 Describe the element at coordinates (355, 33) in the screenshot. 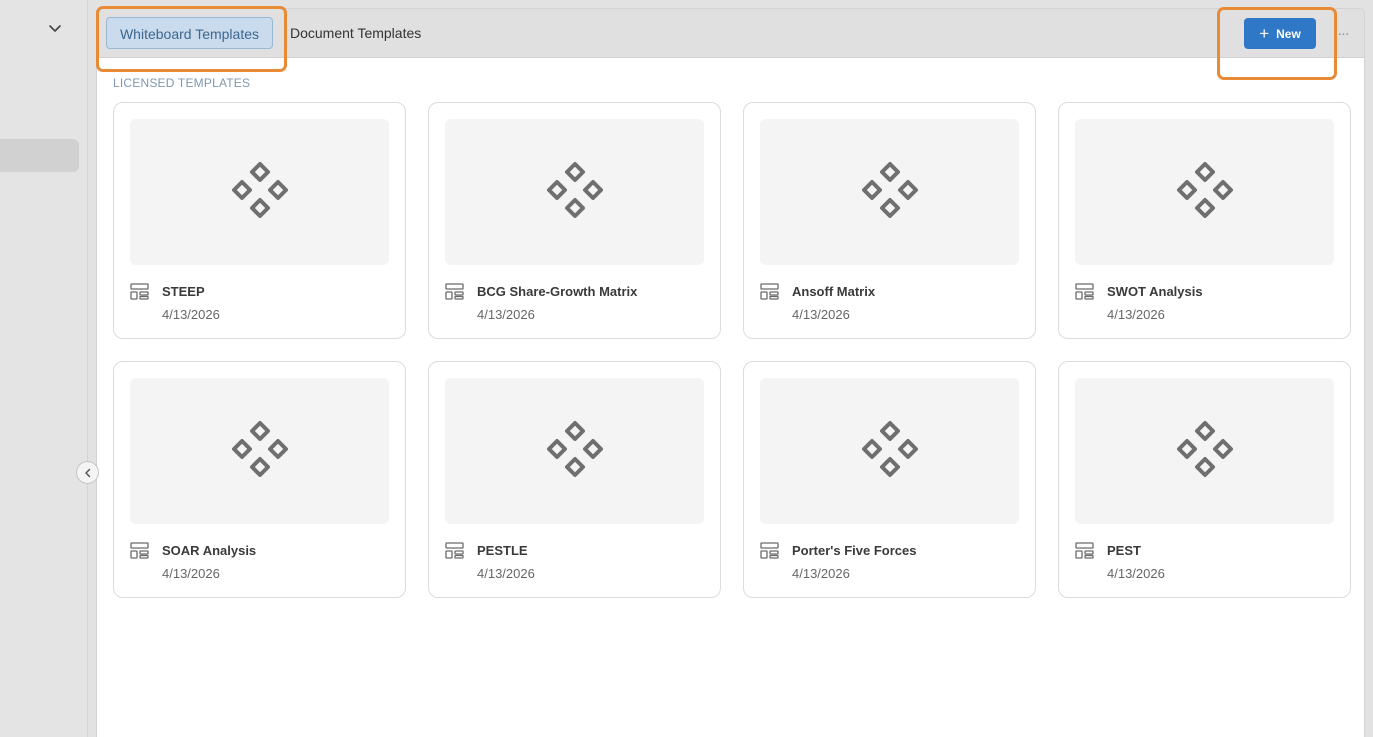

I see `tab-document-templates: Document Templates` at that location.